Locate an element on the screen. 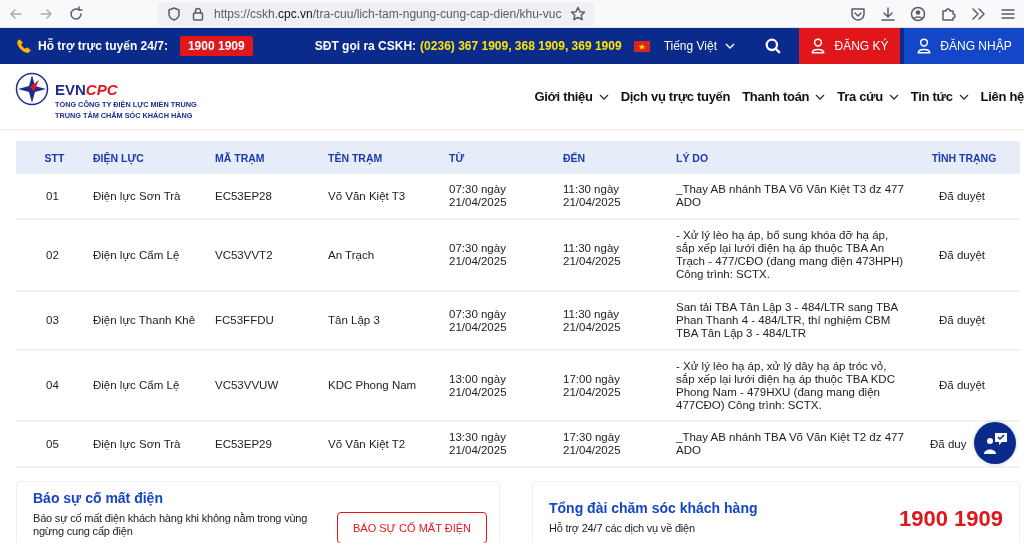  card-text: Báo sự cố mất điện khách hàng khi không nằm trong vùng ngừng cung cấp điện is located at coordinates (171, 525).